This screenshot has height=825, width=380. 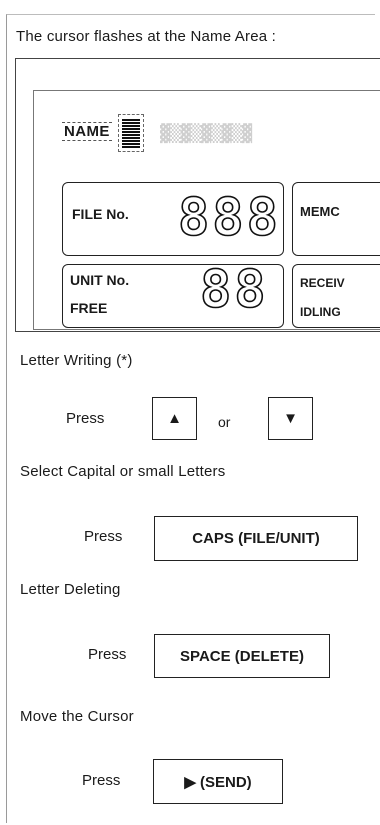 What do you see at coordinates (77, 716) in the screenshot?
I see `move-cursor-heading: Move the Cursor` at bounding box center [77, 716].